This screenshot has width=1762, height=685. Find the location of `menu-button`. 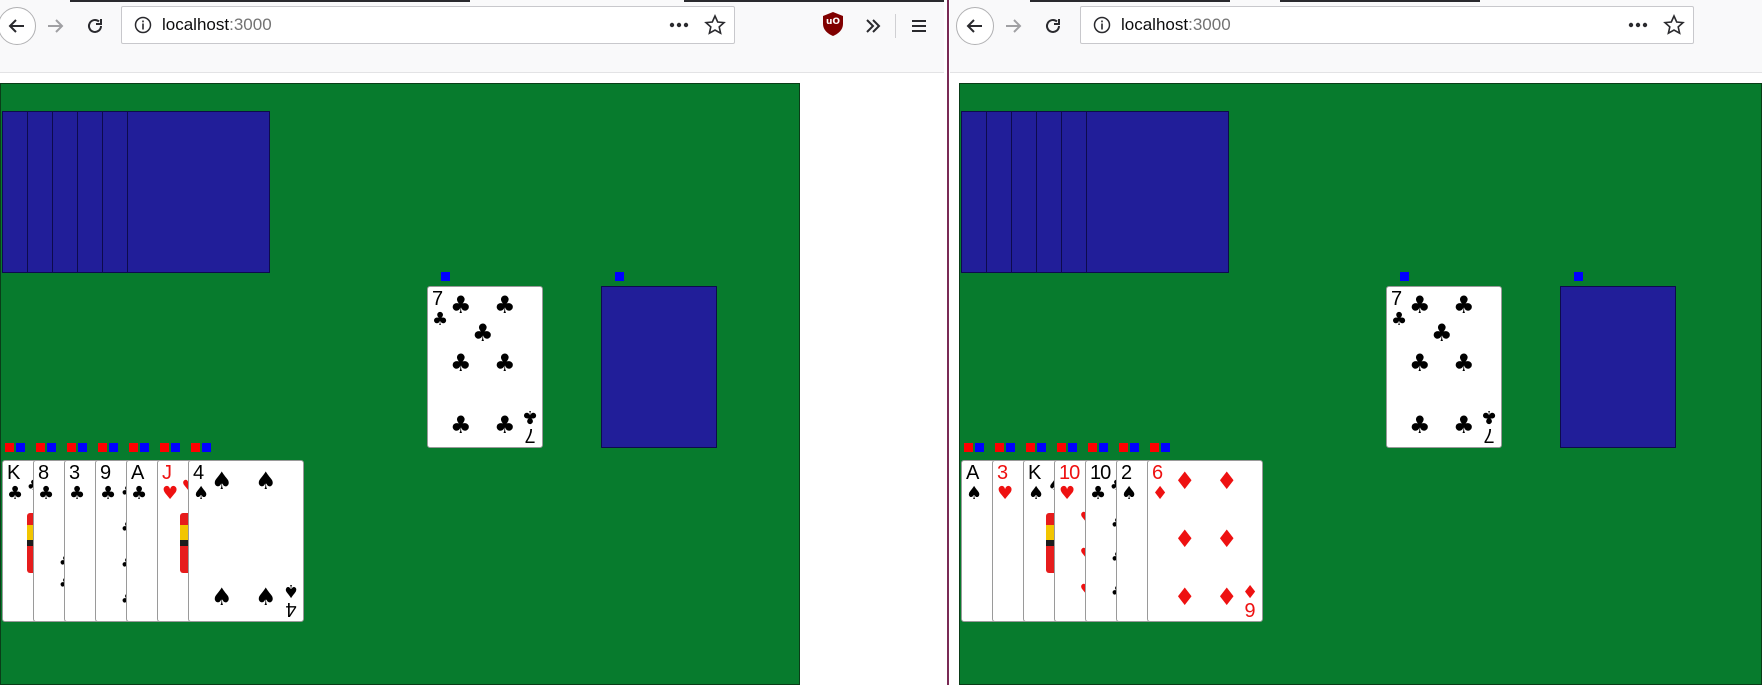

menu-button is located at coordinates (919, 26).